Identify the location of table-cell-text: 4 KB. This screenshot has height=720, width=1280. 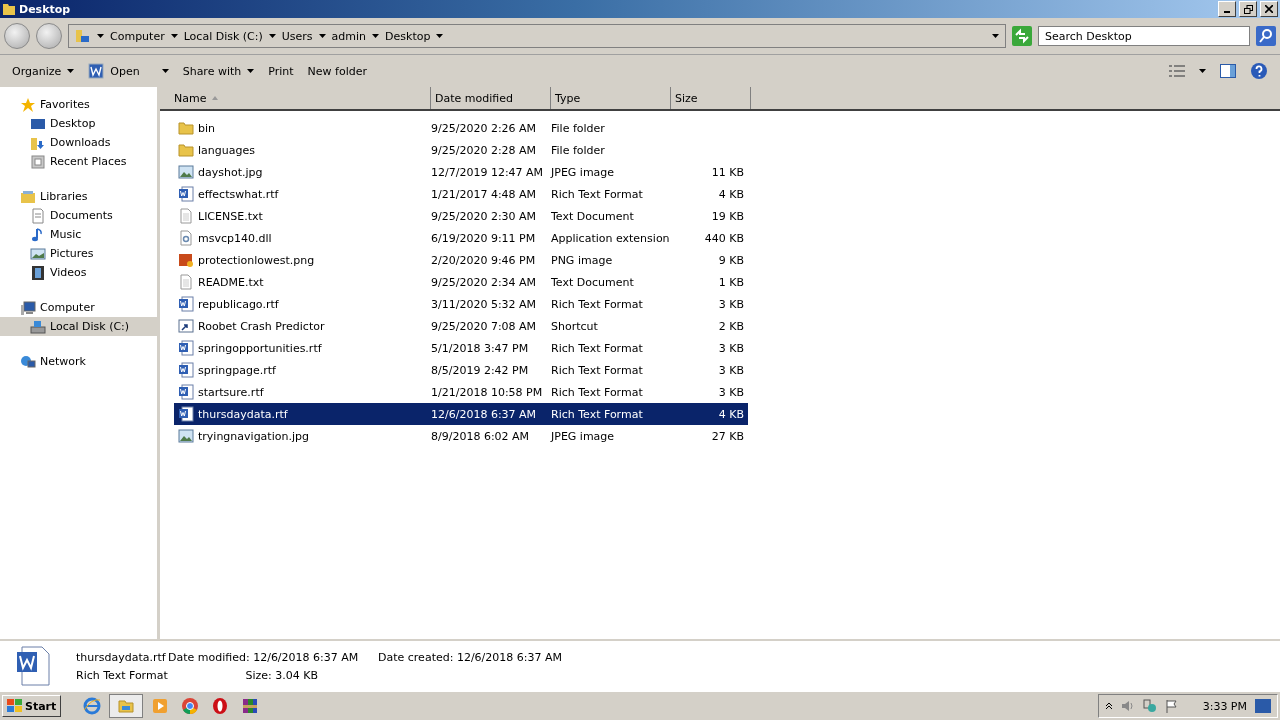
(731, 194).